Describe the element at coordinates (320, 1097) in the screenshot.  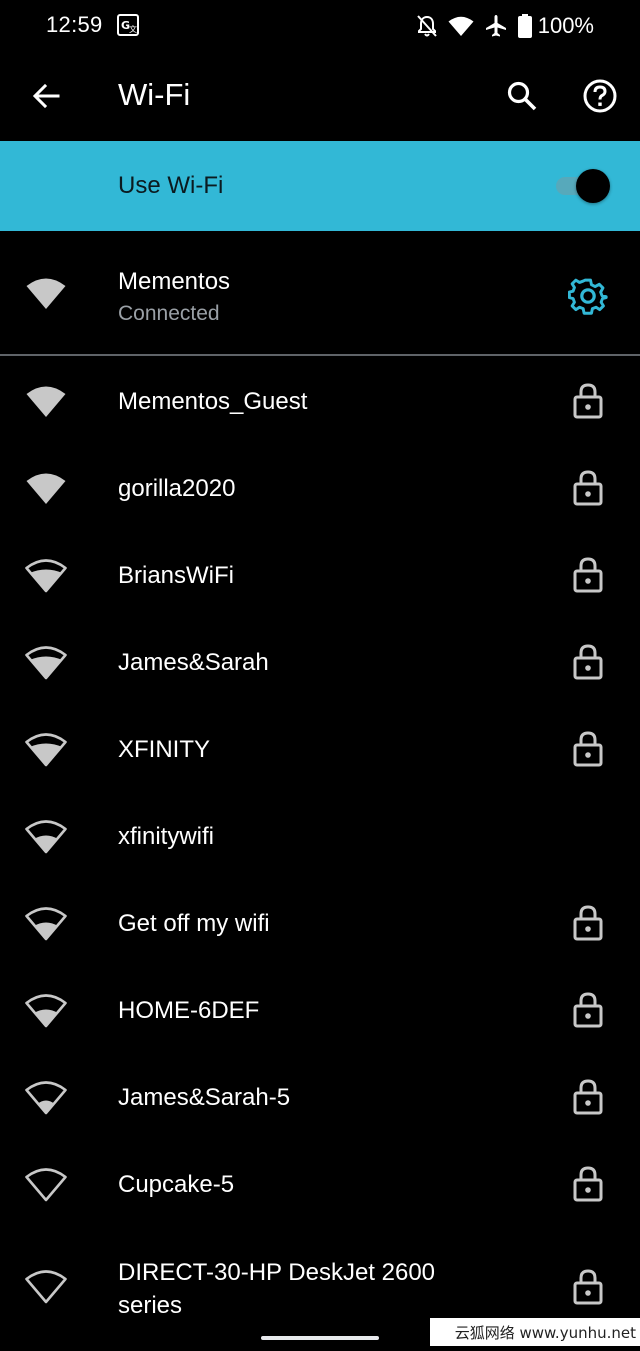
I see `network-row: James&Sarah-5` at that location.